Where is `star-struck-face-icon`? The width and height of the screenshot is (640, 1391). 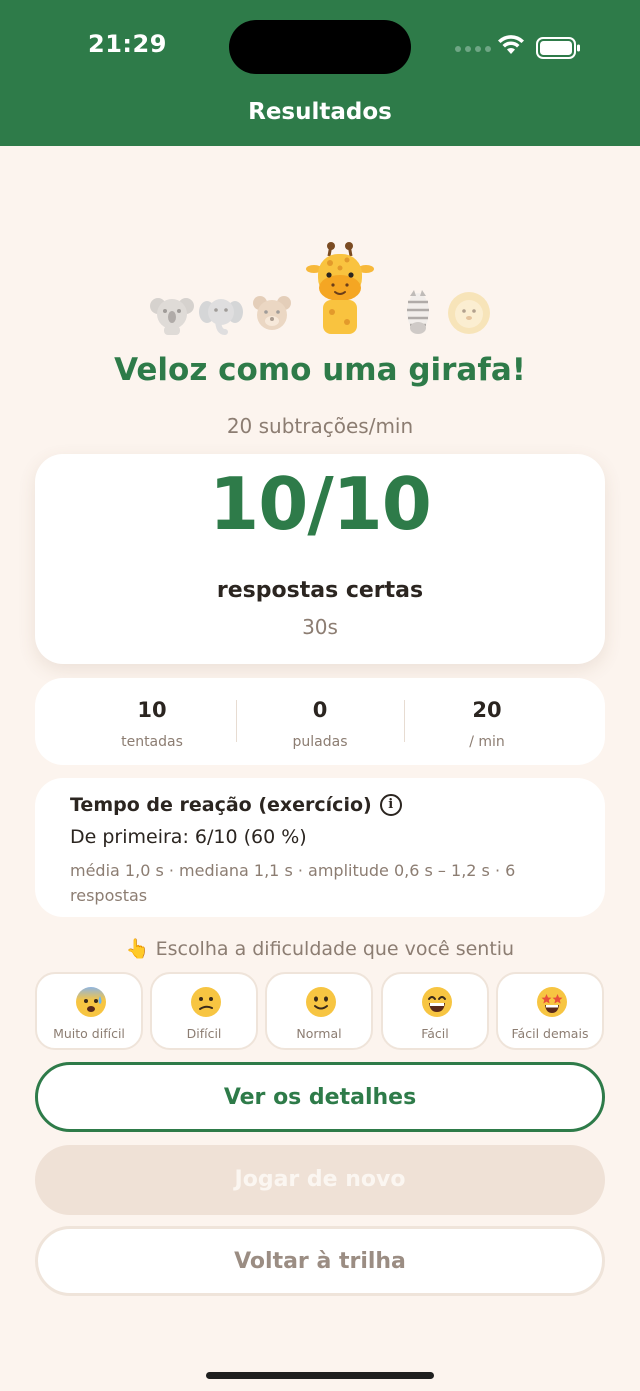 star-struck-face-icon is located at coordinates (552, 1002).